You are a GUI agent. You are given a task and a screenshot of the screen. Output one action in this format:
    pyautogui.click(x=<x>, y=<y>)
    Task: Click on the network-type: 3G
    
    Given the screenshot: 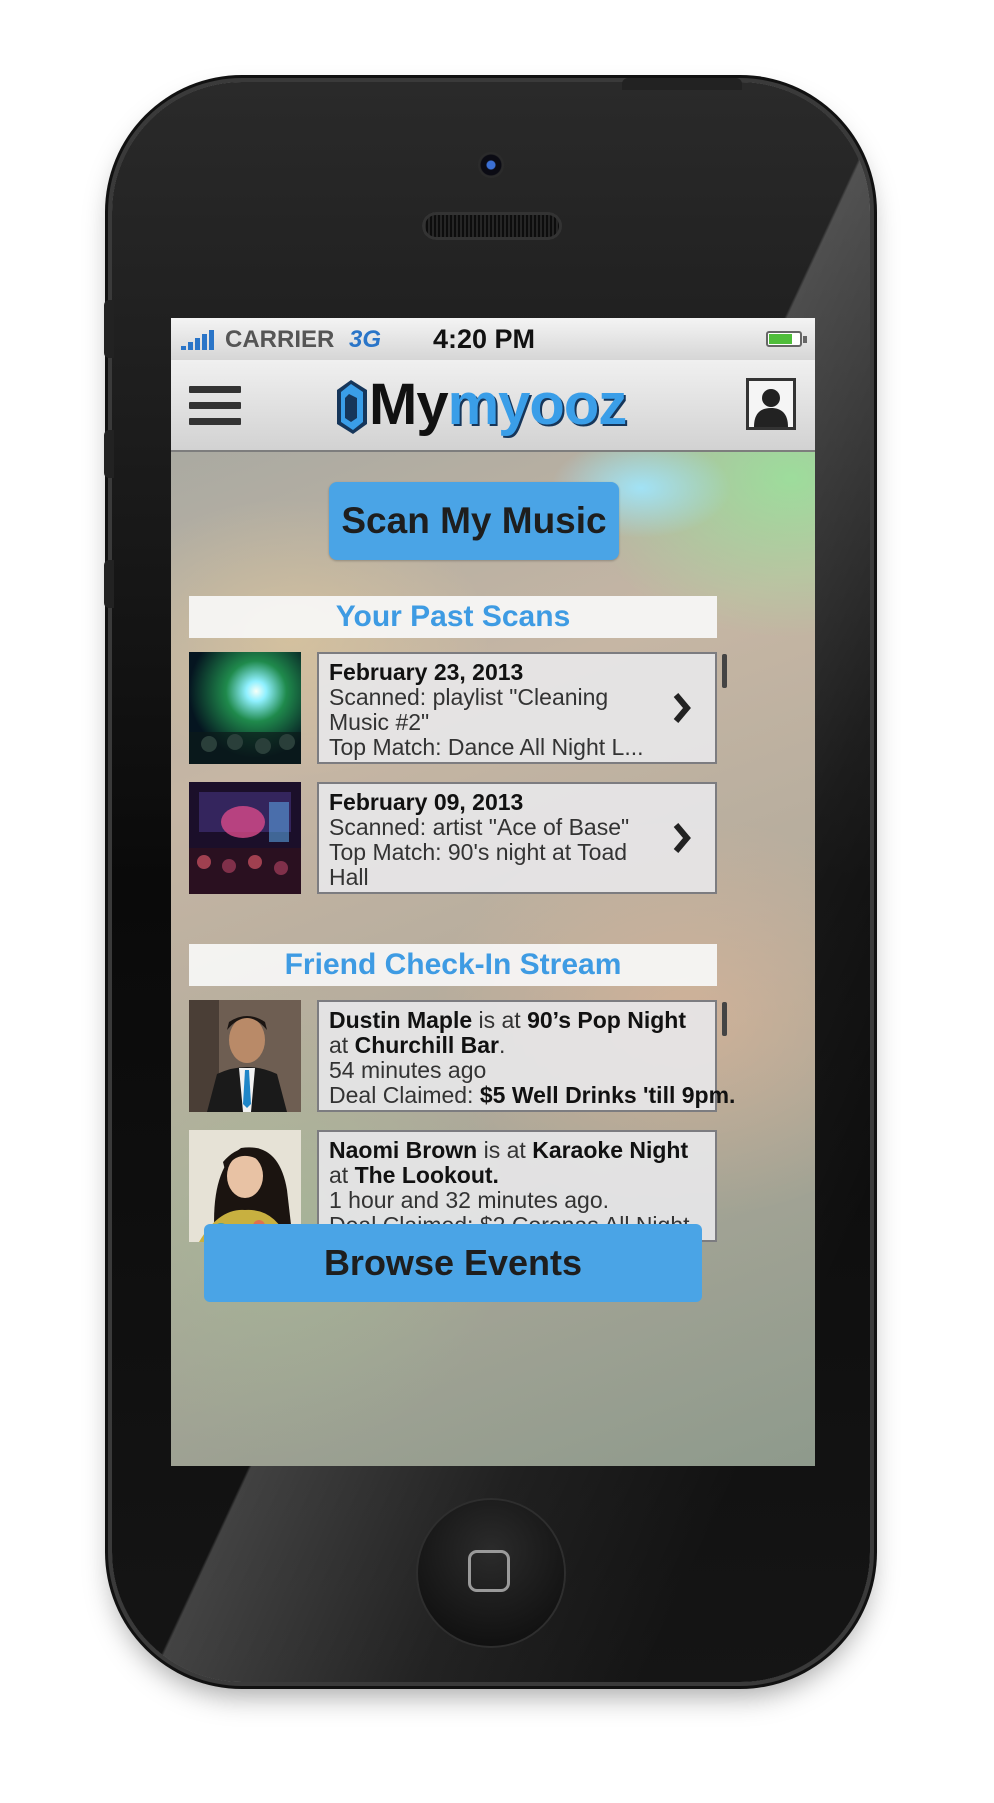 What is the action you would take?
    pyautogui.click(x=365, y=339)
    